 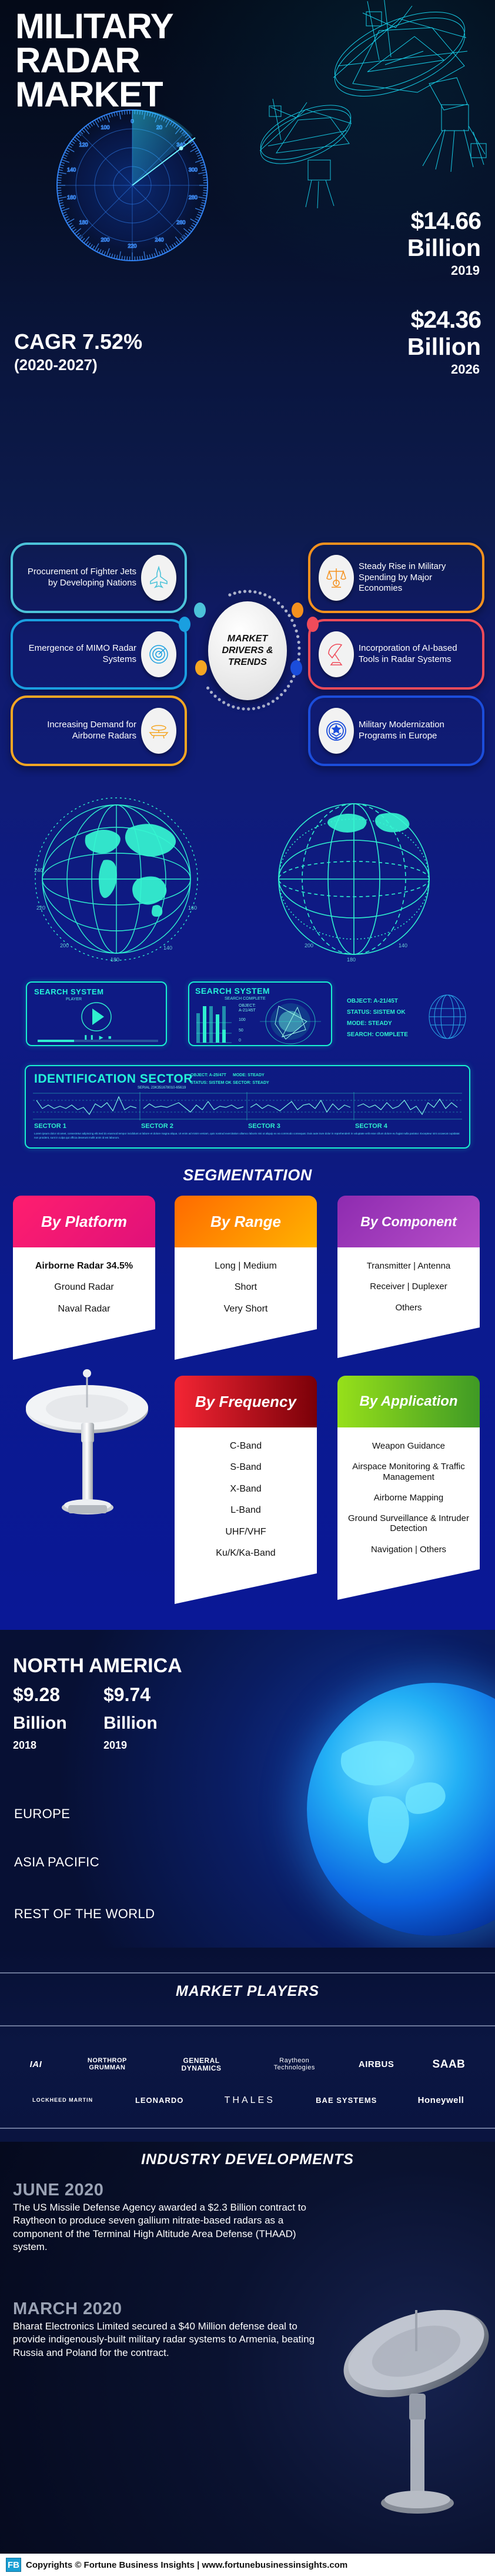 What do you see at coordinates (162, 1088) in the screenshot?
I see `identification-serial: SERIAL 23K351678010-65619` at bounding box center [162, 1088].